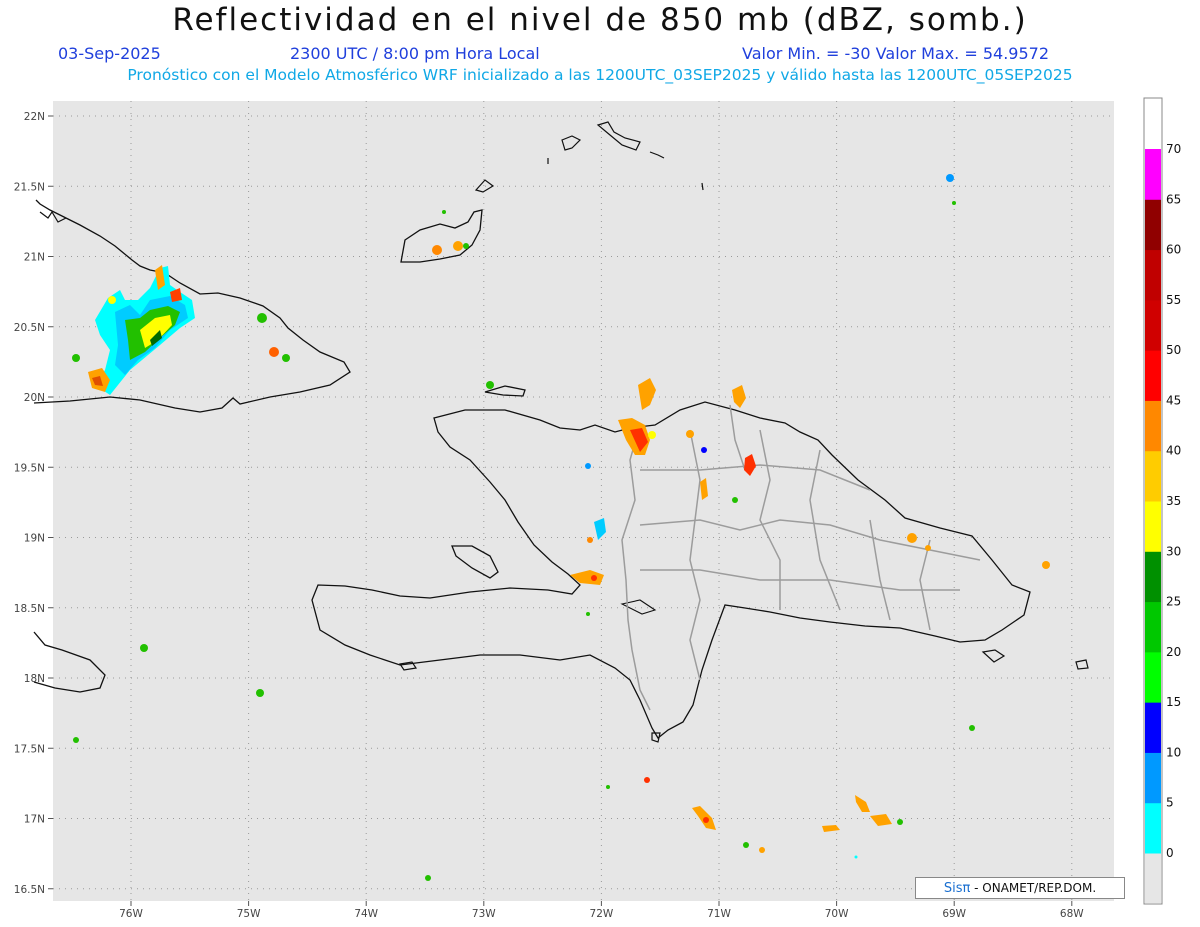 The width and height of the screenshot is (1200, 927). I want to click on lon-label: 76W, so click(131, 914).